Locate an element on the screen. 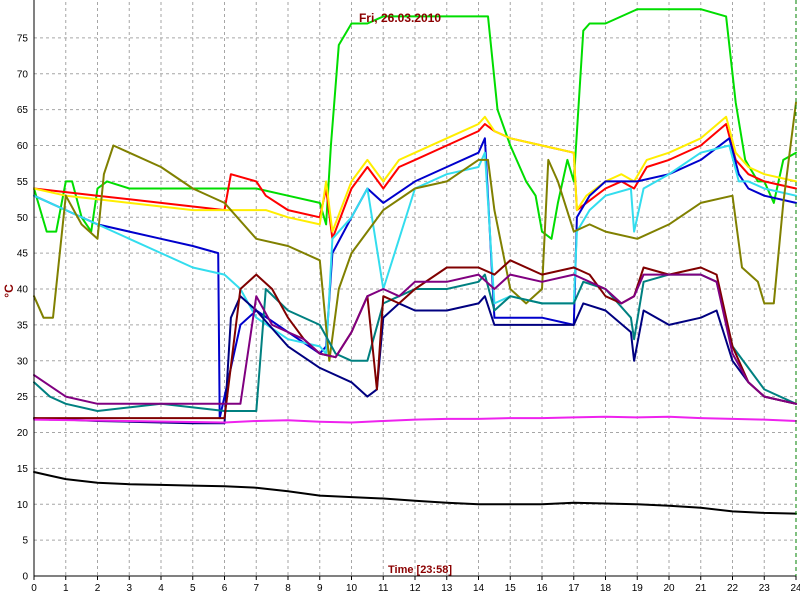 The width and height of the screenshot is (800, 600). x-tick-label: 14 is located at coordinates (479, 588).